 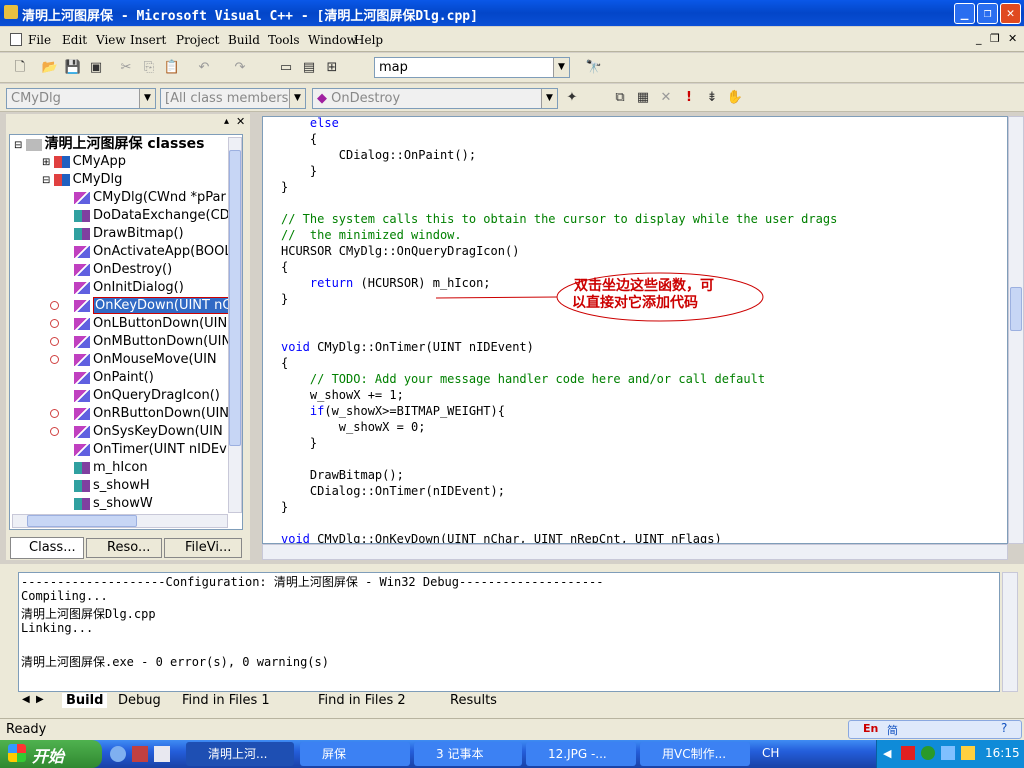 I want to click on ime-mode-icon: 简, so click(x=892, y=730).